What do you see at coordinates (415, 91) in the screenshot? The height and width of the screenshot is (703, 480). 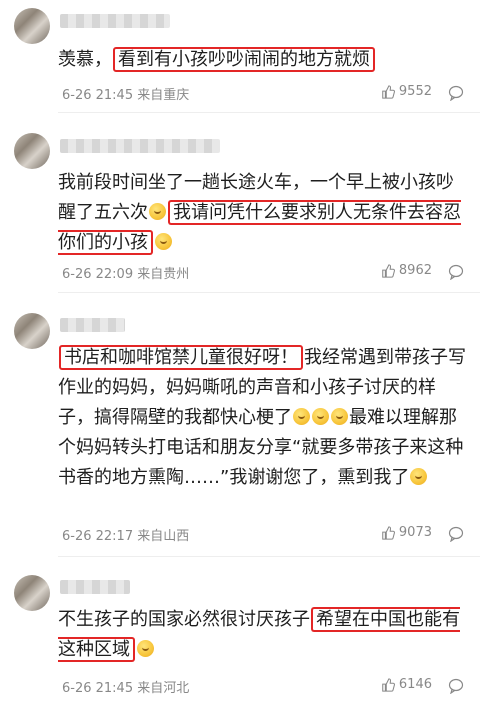 I see `like-count: 9552` at bounding box center [415, 91].